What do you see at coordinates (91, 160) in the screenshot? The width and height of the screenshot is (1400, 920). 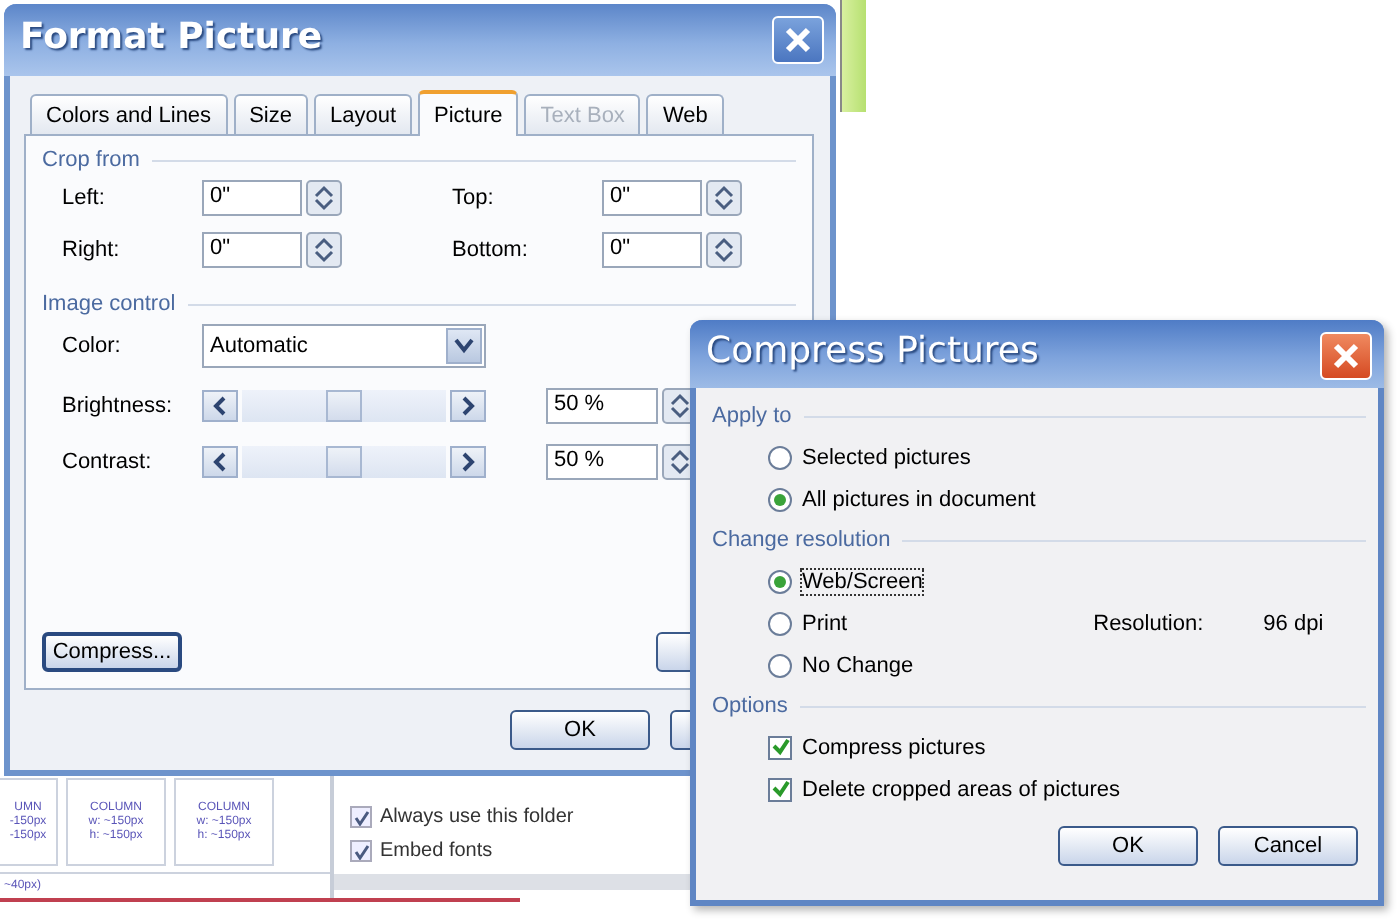 I see `section-heading: Crop from` at bounding box center [91, 160].